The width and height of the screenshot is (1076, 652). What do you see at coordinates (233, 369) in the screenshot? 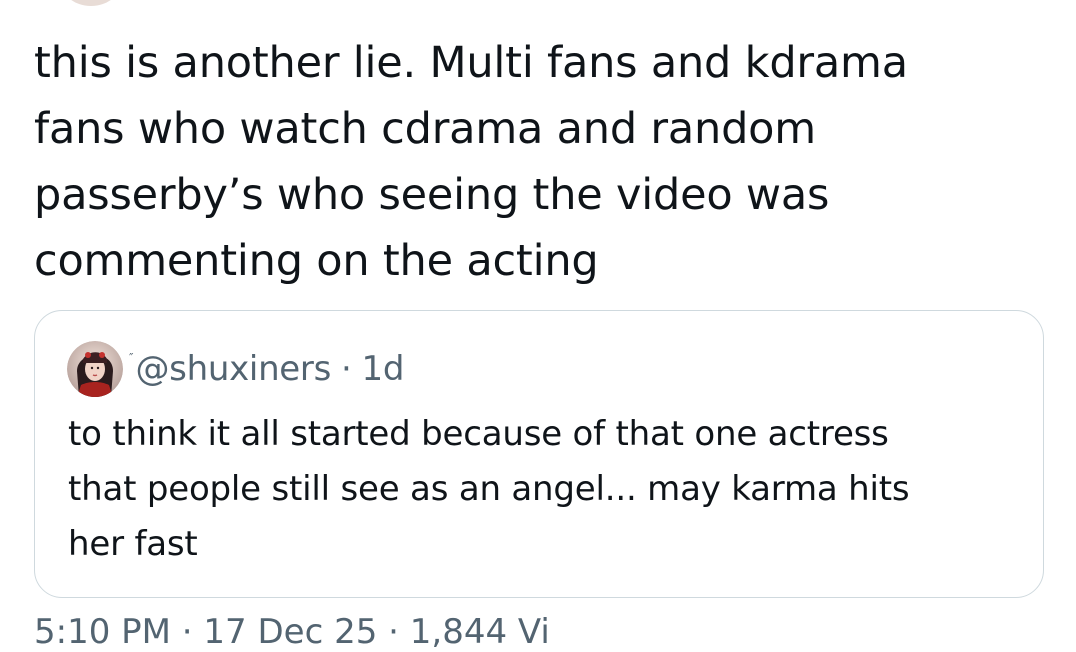
I see `quoted-user-handle: @shuxiners` at bounding box center [233, 369].